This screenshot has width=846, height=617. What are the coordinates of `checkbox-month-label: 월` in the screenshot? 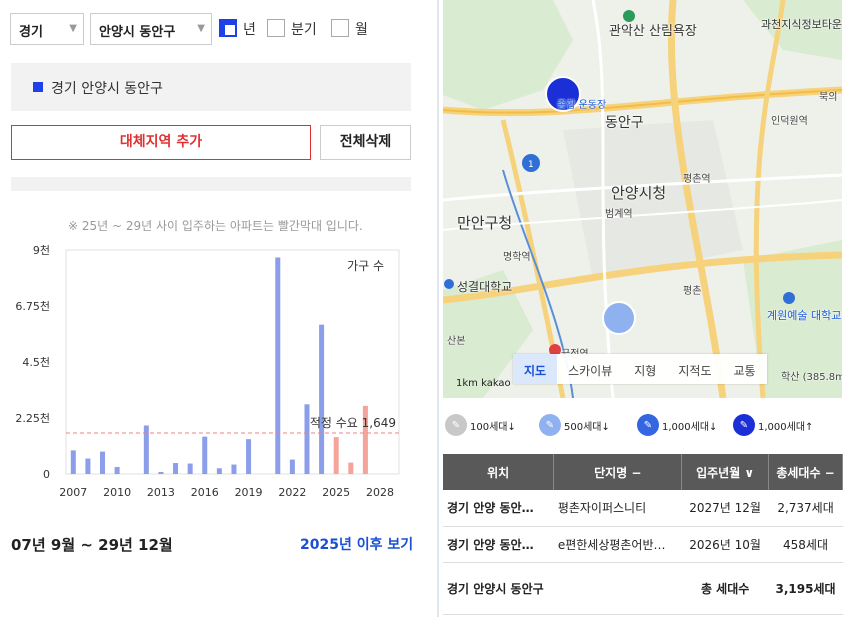 It's located at (361, 30).